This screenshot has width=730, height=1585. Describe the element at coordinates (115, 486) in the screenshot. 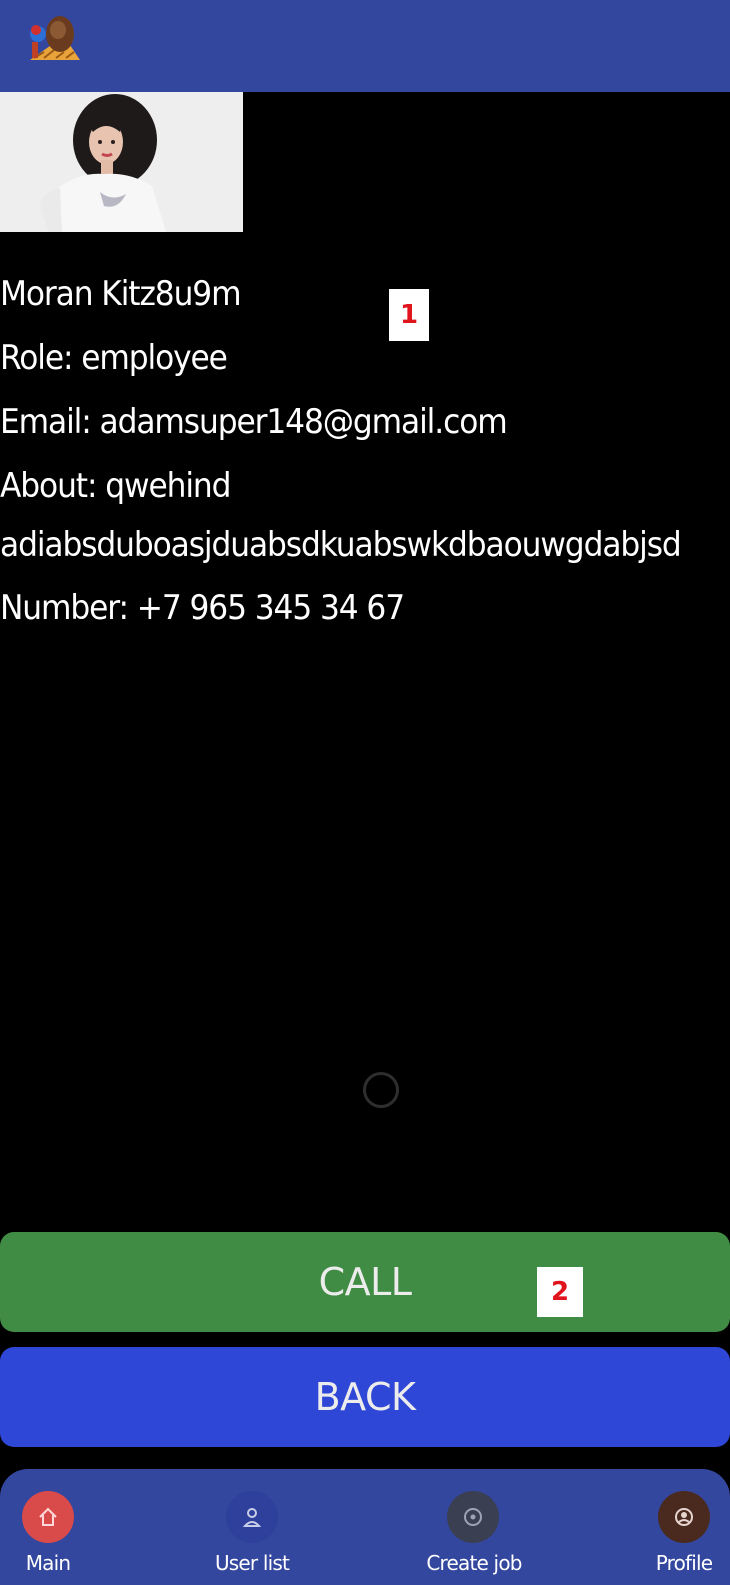

I see `user-about: About: qwehind` at that location.